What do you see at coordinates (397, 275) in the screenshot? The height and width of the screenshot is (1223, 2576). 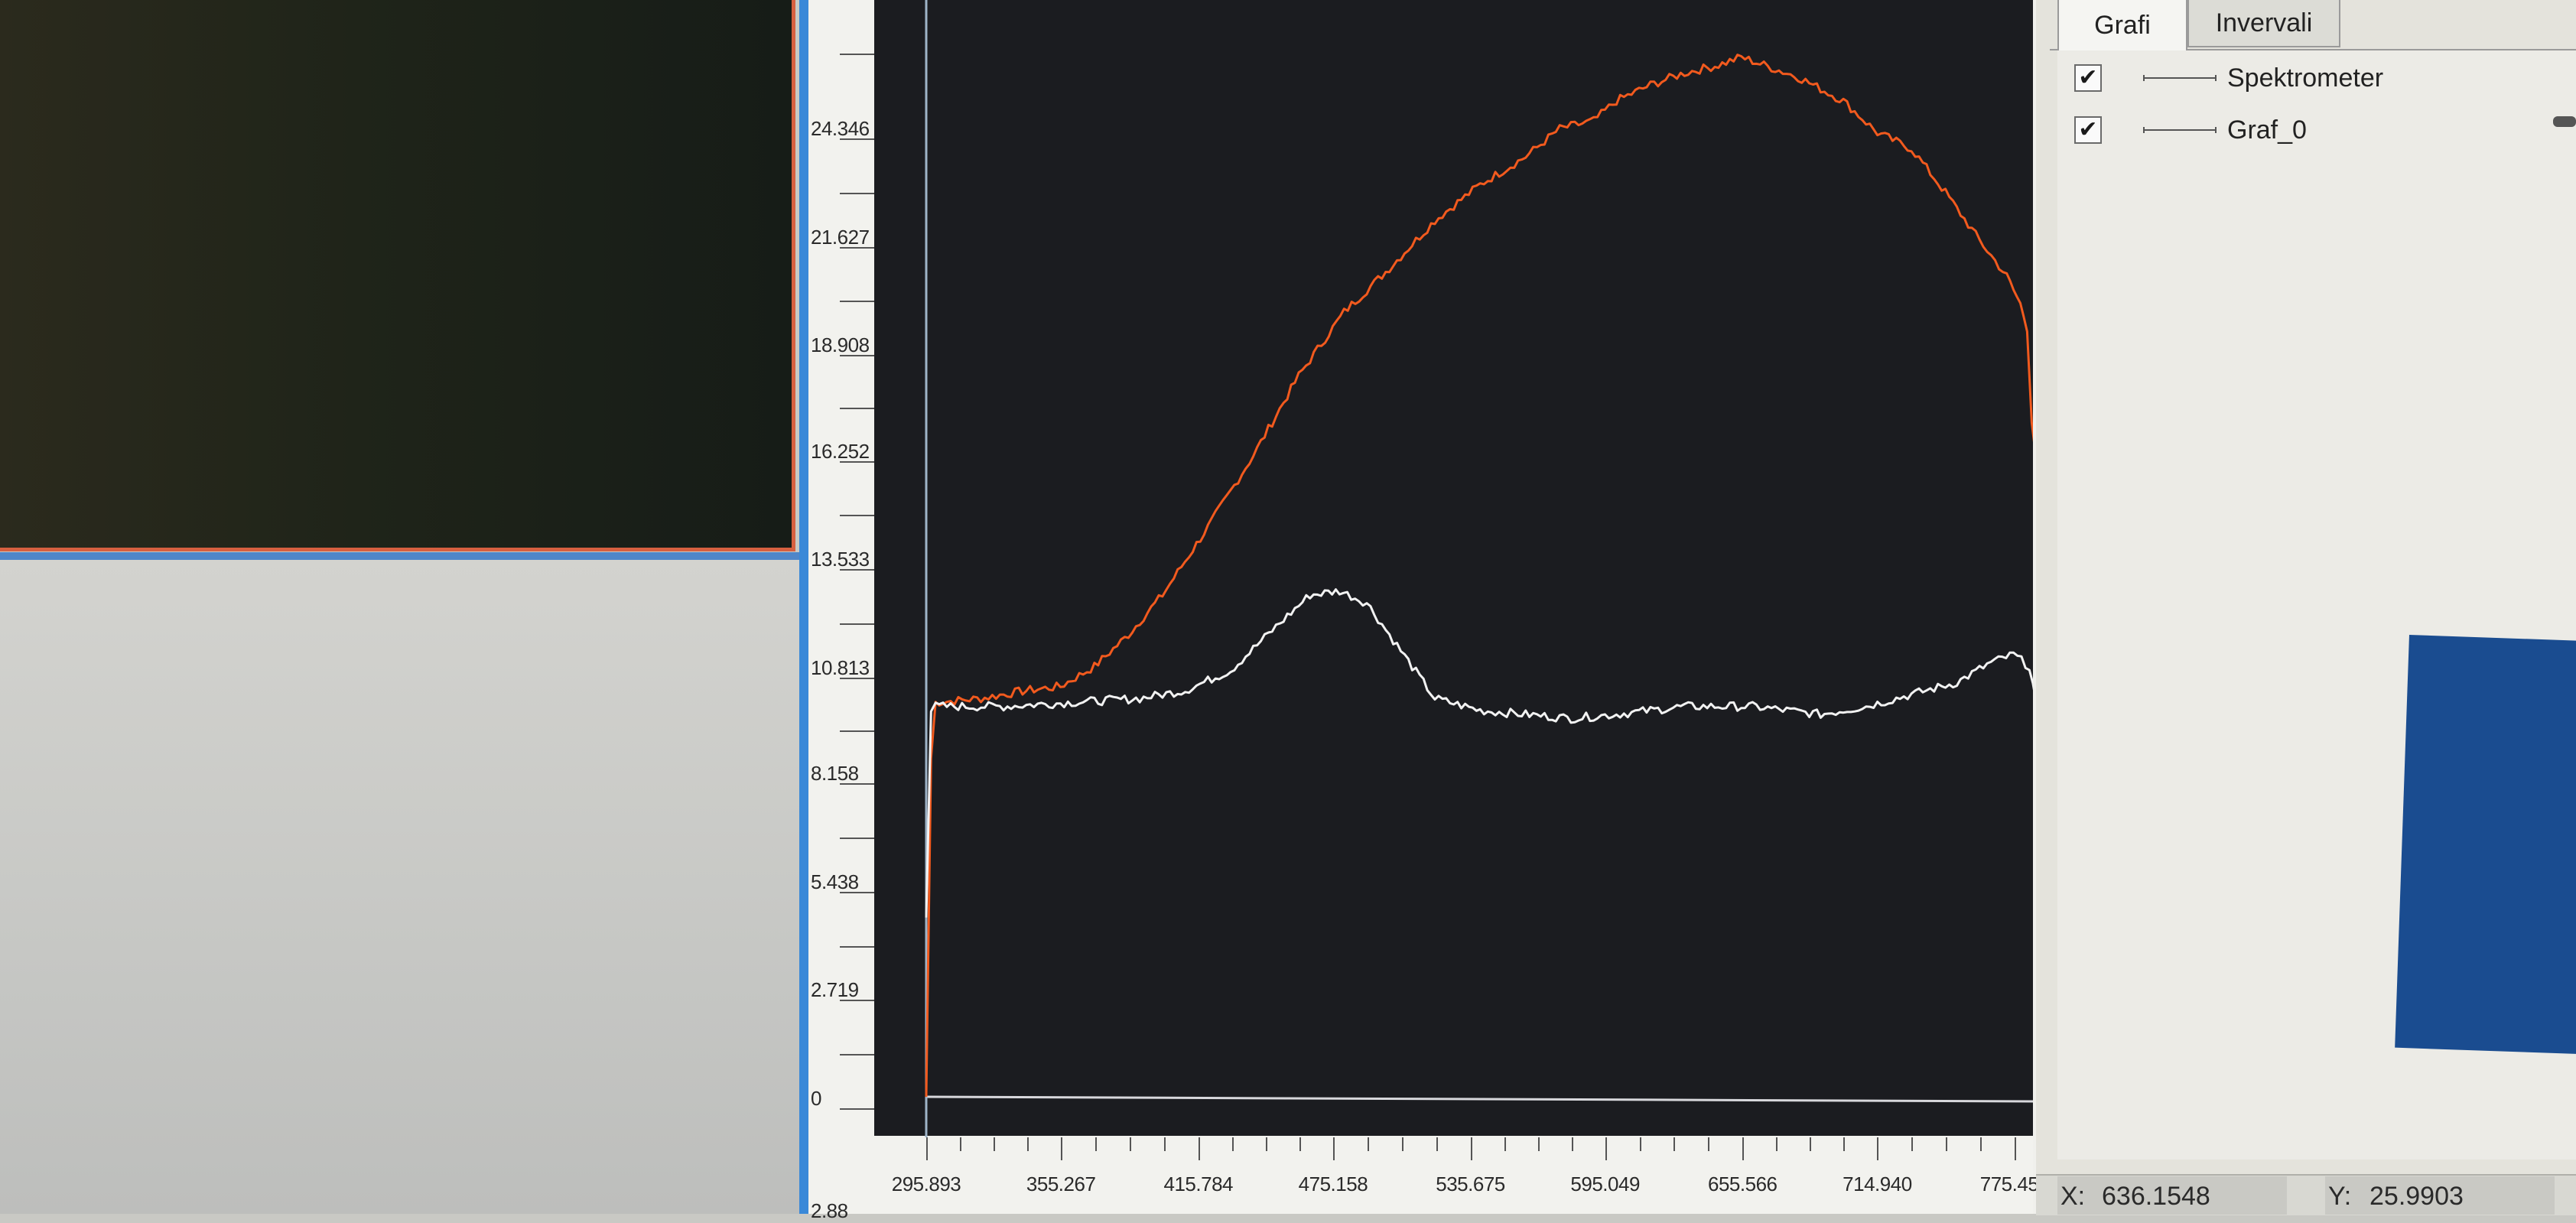 I see `left-dark-panel` at bounding box center [397, 275].